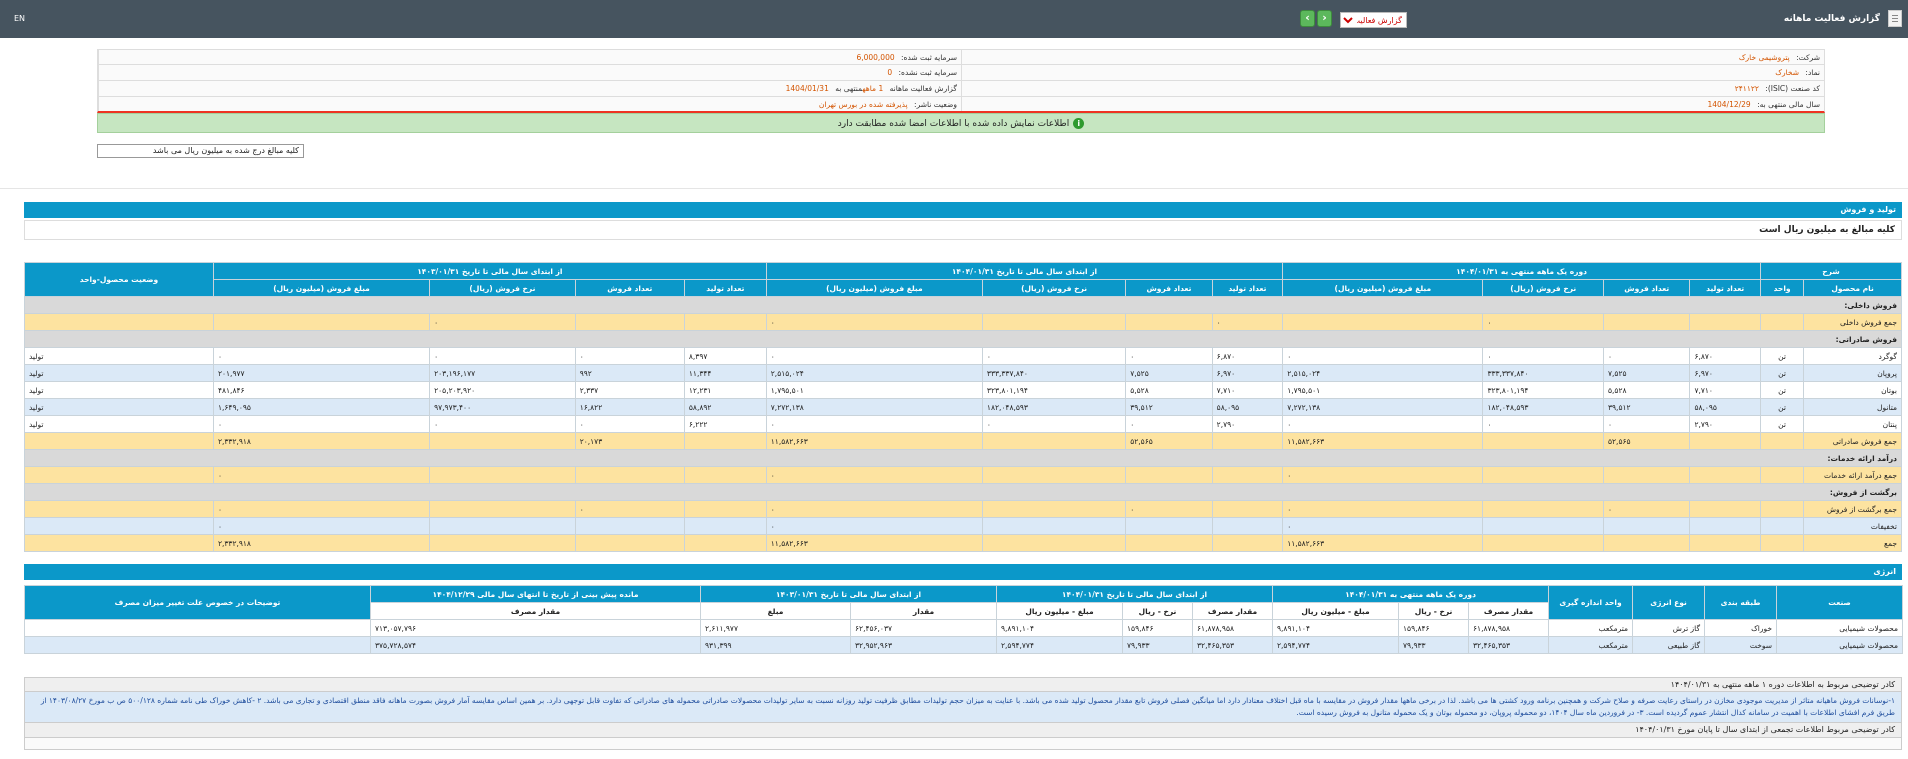  What do you see at coordinates (725, 373) in the screenshot?
I see `value-cell: ۱۱,۳۴۴` at bounding box center [725, 373].